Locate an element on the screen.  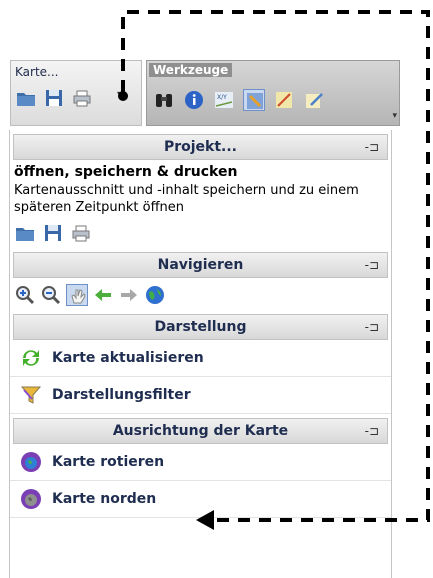
section-header-projekt: Projekt... -⊐ is located at coordinates (200, 147).